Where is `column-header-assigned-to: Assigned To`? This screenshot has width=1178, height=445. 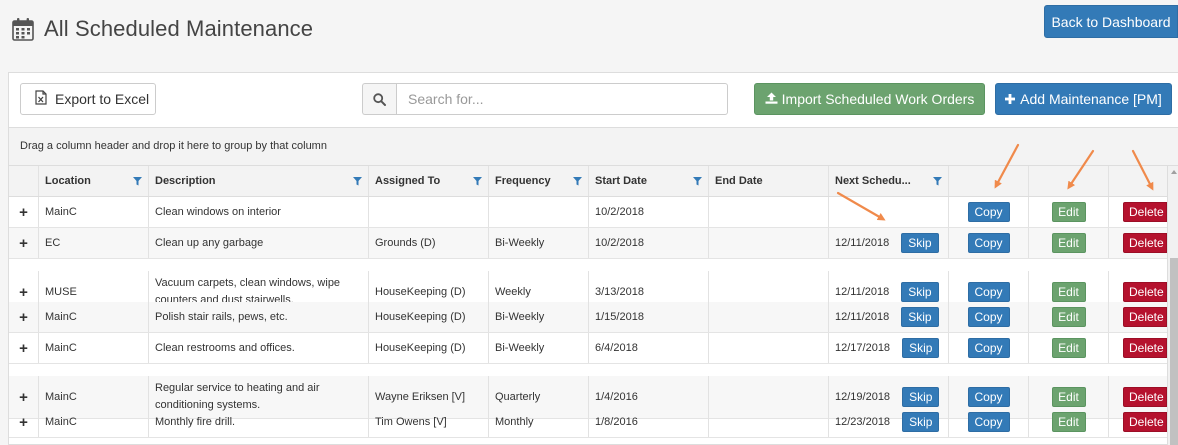
column-header-assigned-to: Assigned To is located at coordinates (428, 181).